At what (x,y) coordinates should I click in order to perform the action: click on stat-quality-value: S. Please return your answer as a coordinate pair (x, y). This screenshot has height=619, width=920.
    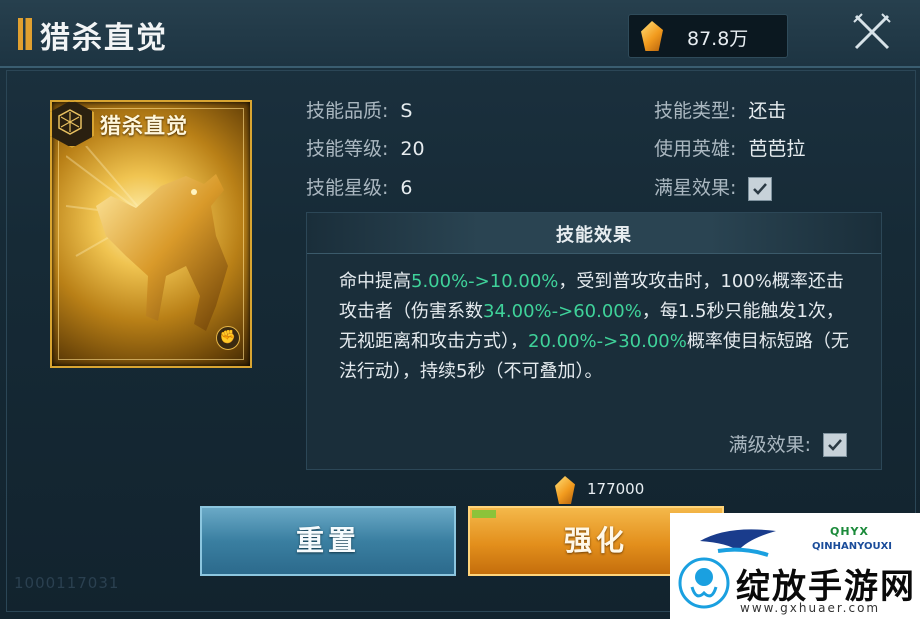
    Looking at the image, I should click on (406, 111).